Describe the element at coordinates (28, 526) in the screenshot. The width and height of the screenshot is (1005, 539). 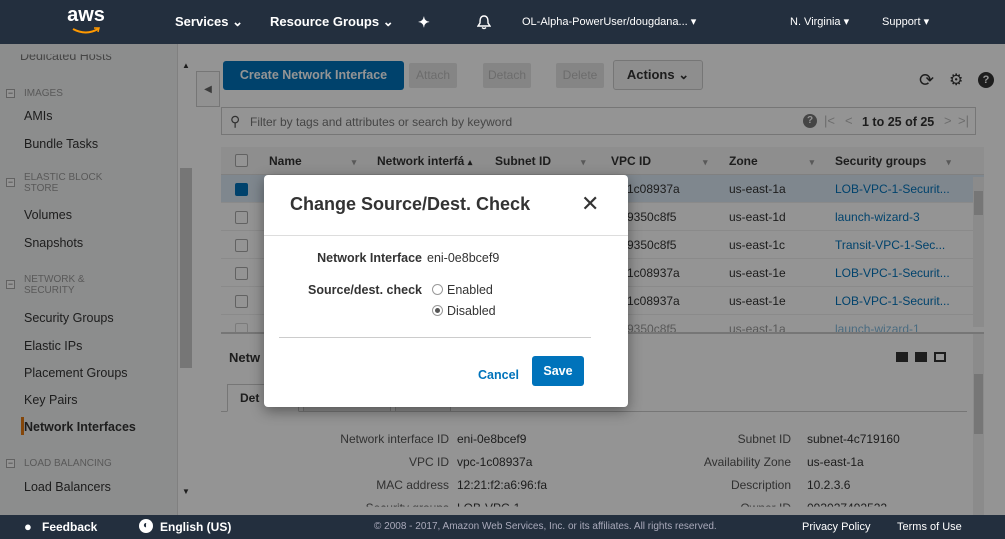
I see `feedback-icon: ●` at that location.